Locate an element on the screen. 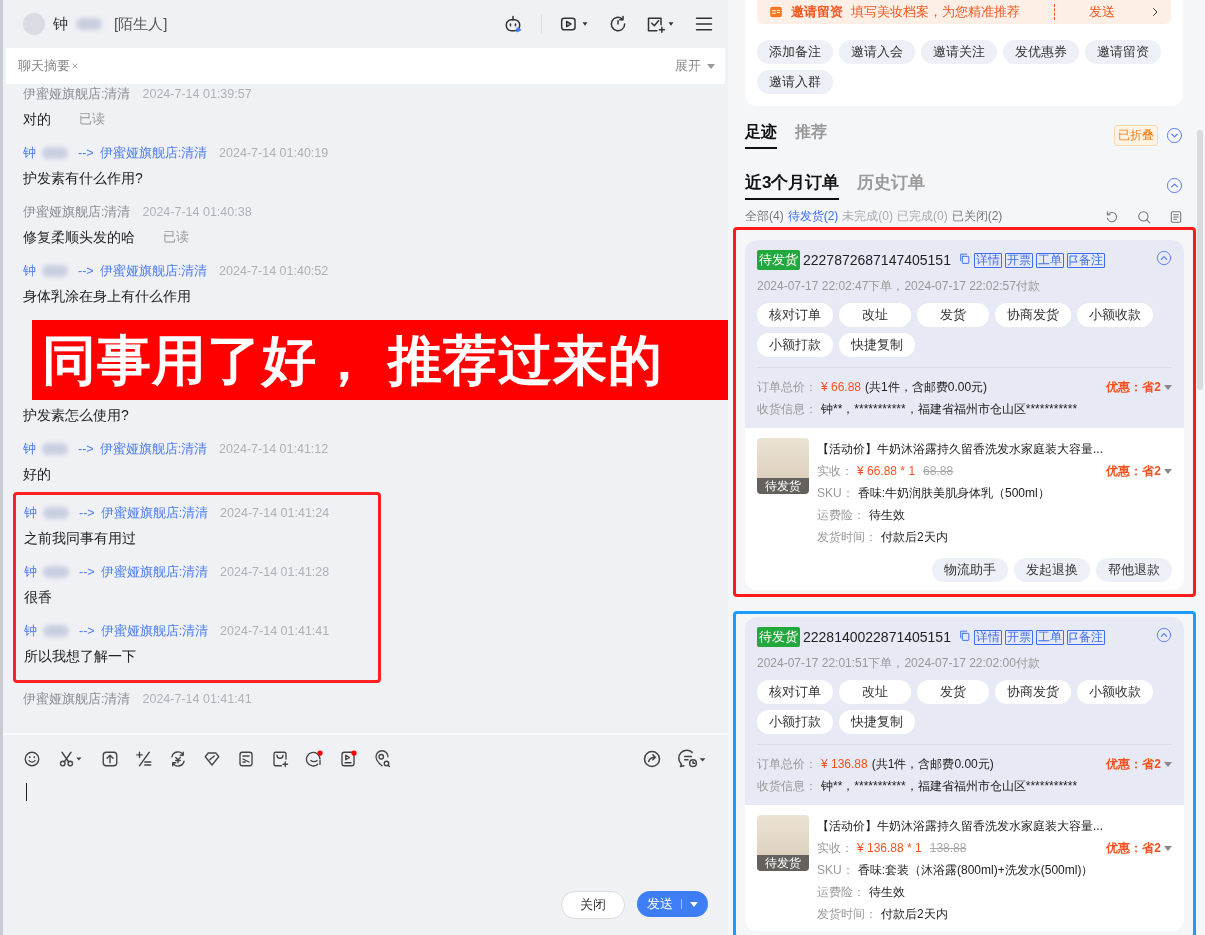  menu-icon is located at coordinates (704, 24).